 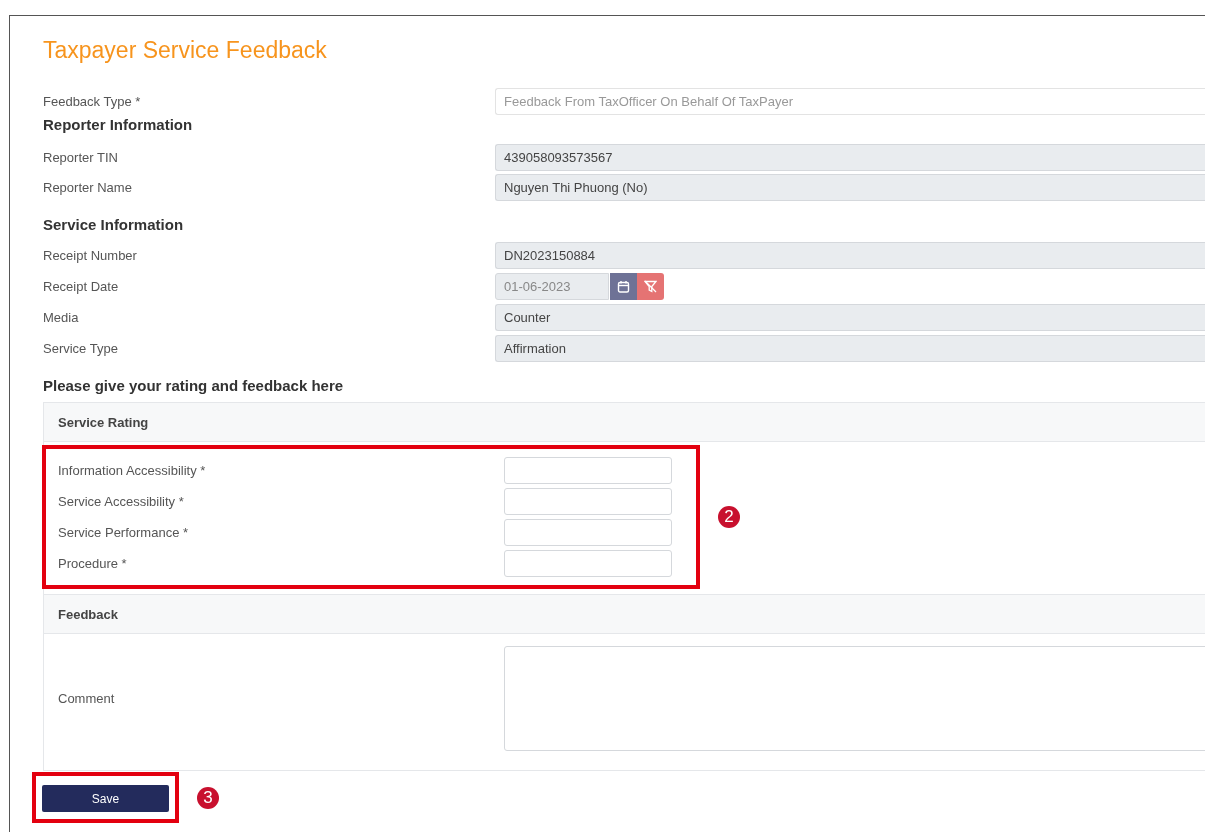 I want to click on panel-title: Feedback, so click(x=88, y=614).